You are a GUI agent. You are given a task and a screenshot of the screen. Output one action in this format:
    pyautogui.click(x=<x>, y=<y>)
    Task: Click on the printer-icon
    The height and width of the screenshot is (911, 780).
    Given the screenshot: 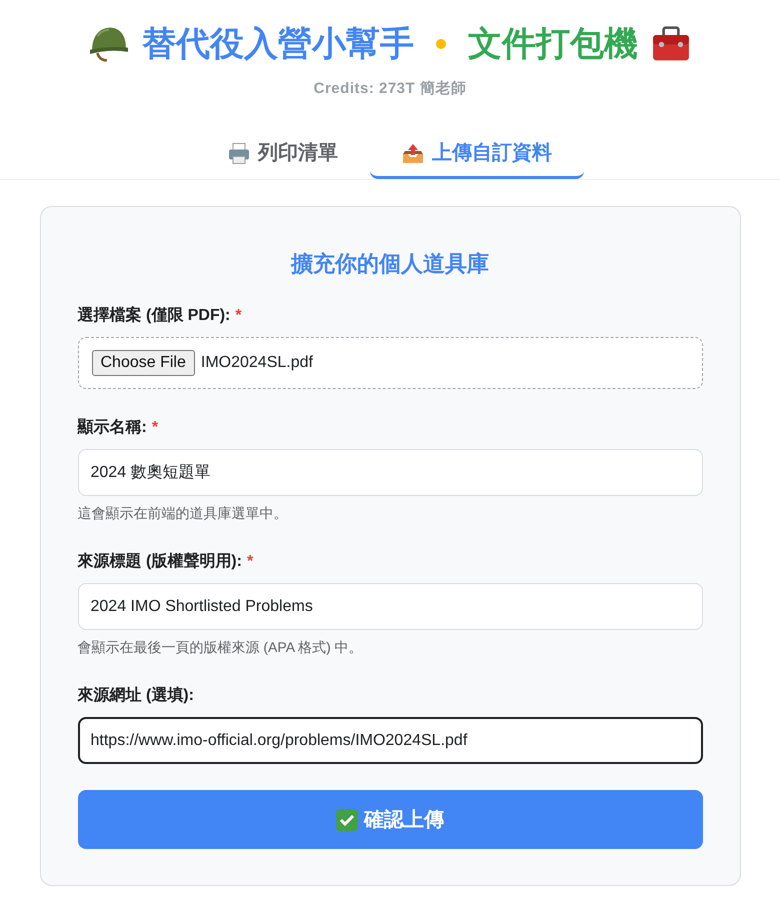 What is the action you would take?
    pyautogui.click(x=239, y=153)
    